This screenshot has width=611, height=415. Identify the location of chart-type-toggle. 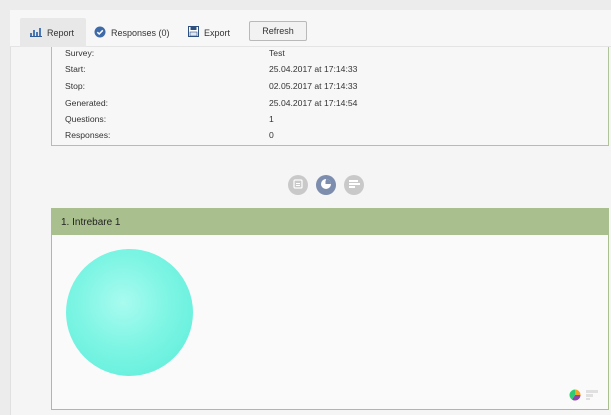
(583, 396).